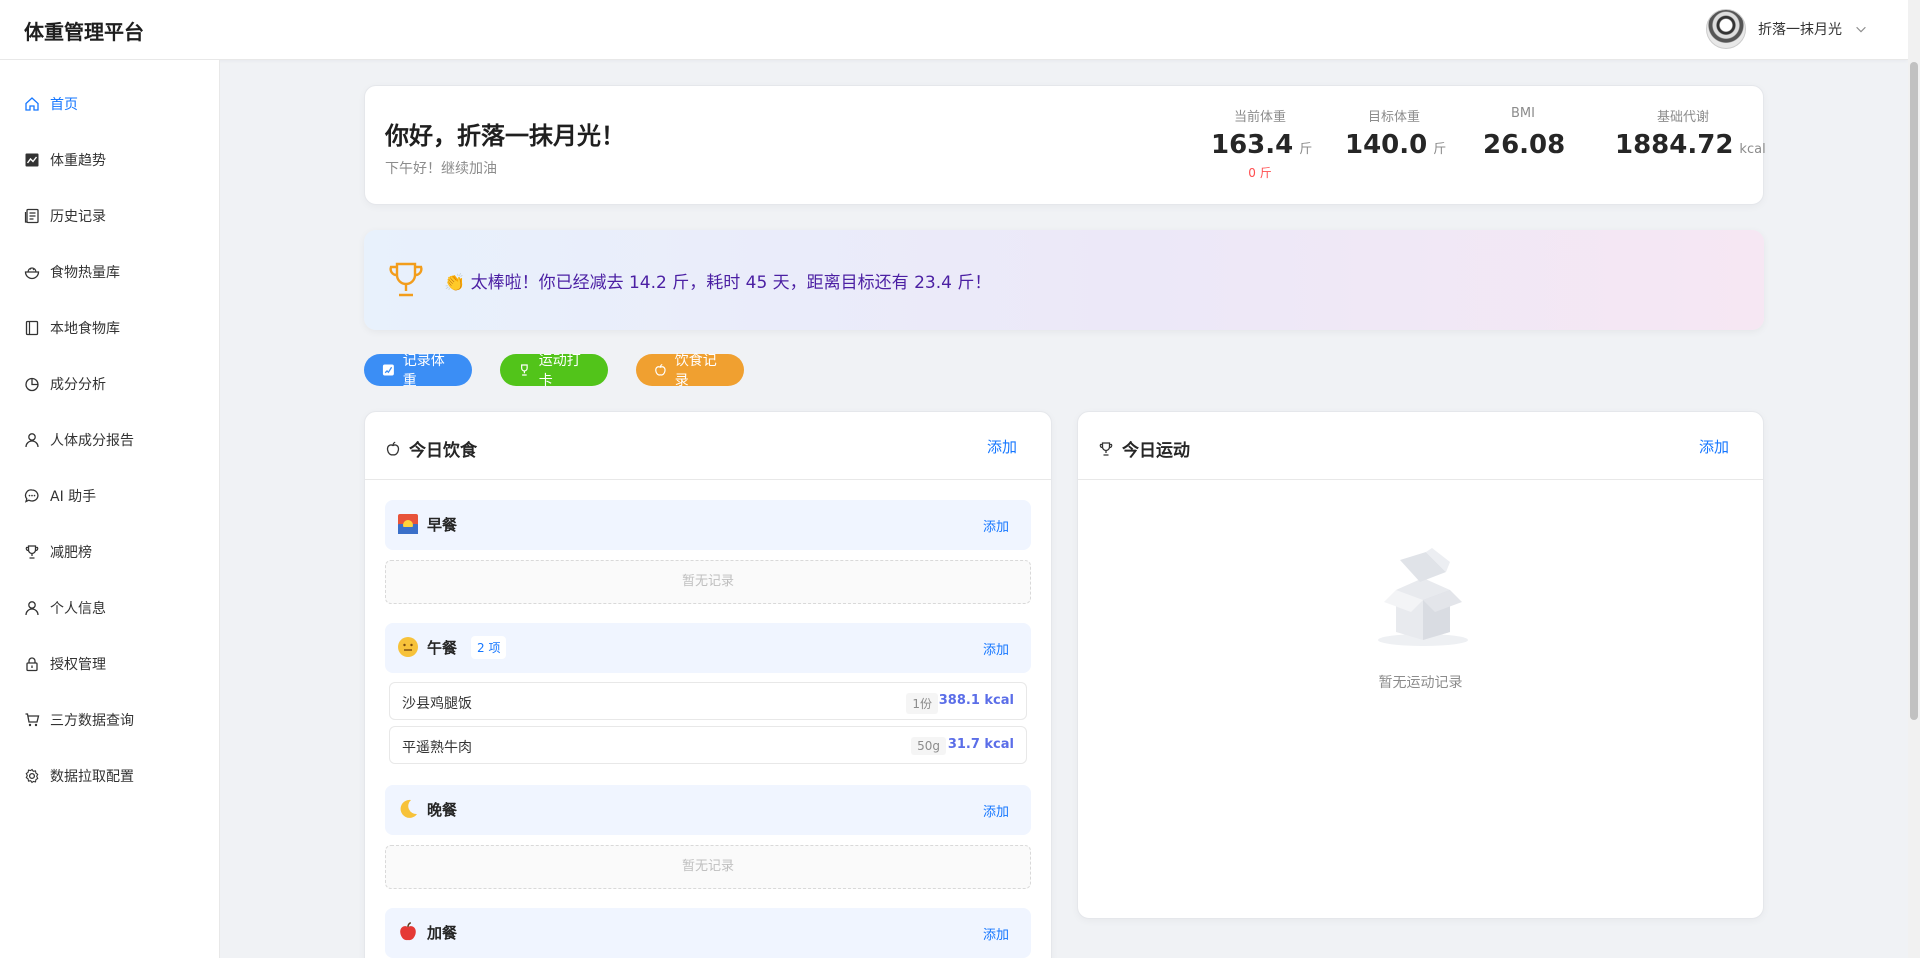 The image size is (1920, 958). I want to click on lunch-add-button: 添加, so click(996, 648).